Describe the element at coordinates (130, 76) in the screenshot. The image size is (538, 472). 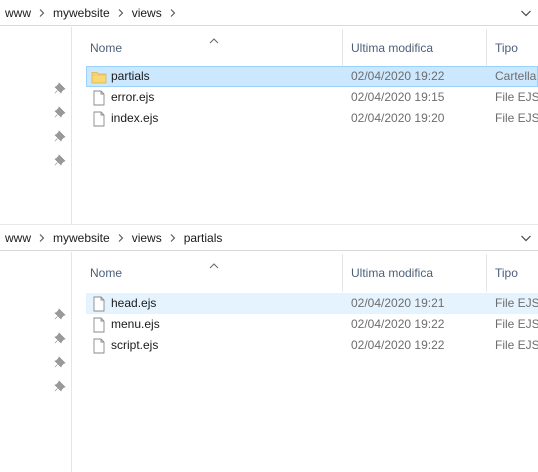
I see `file-name: partials` at that location.